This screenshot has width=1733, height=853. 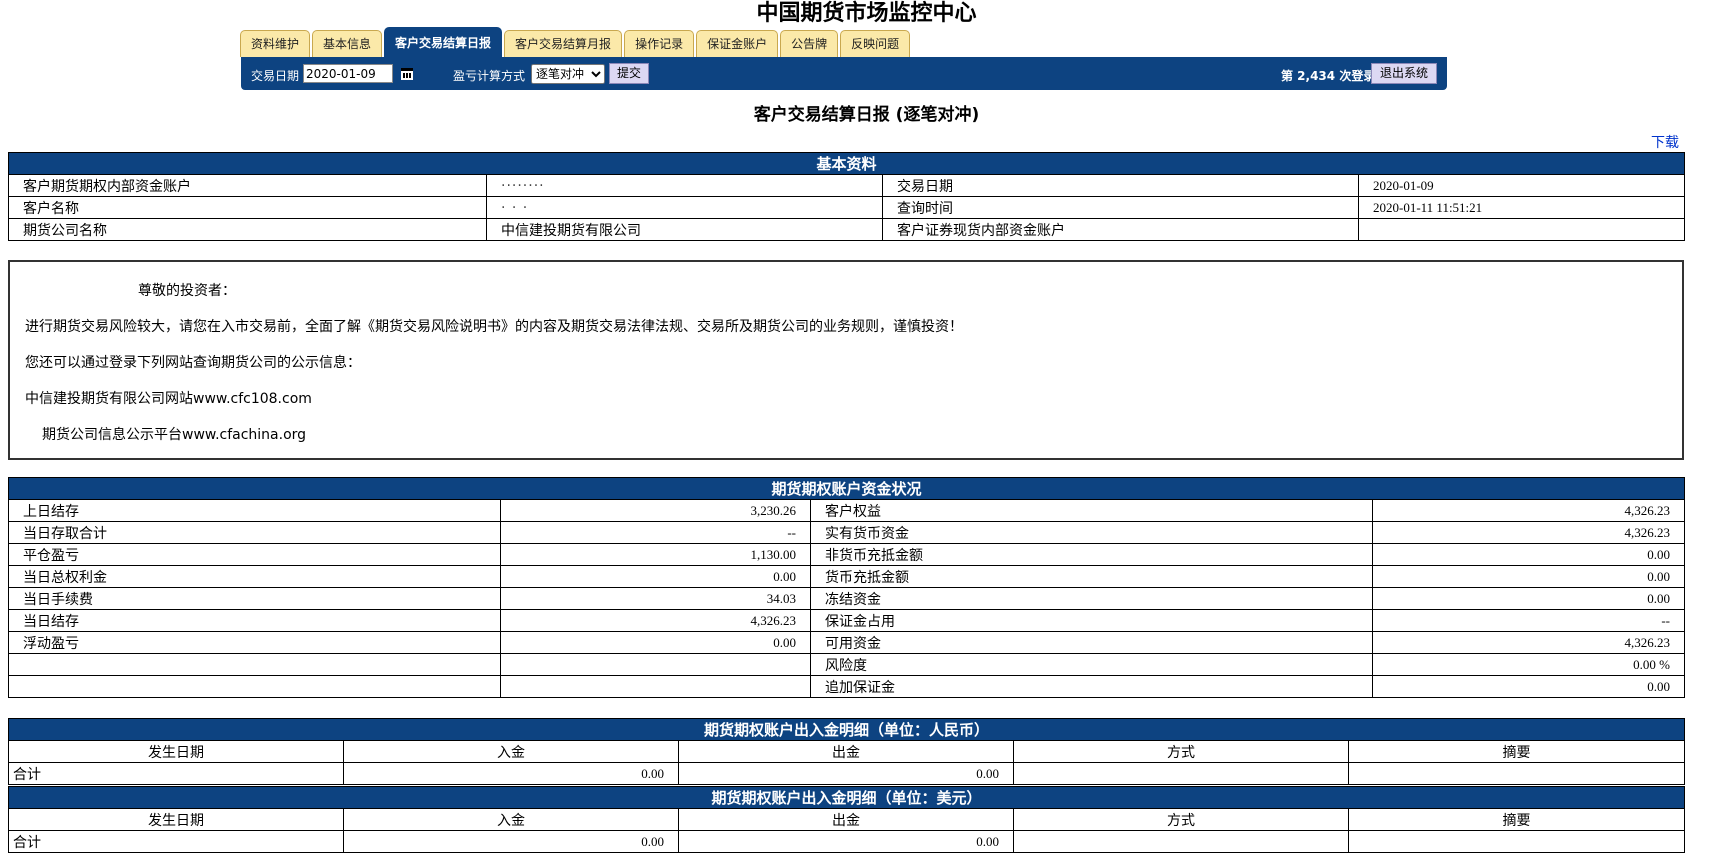 I want to click on table-row: 当日总权利金 0.00 货币充抵金额 0.00, so click(x=847, y=576).